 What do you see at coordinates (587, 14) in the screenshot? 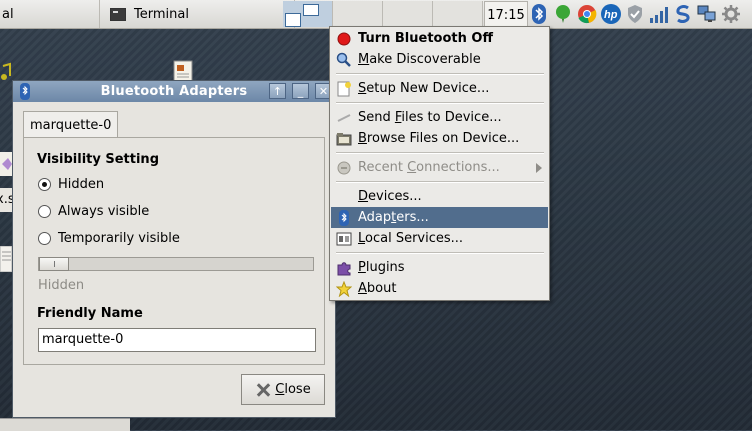
I see `chrome-icon` at bounding box center [587, 14].